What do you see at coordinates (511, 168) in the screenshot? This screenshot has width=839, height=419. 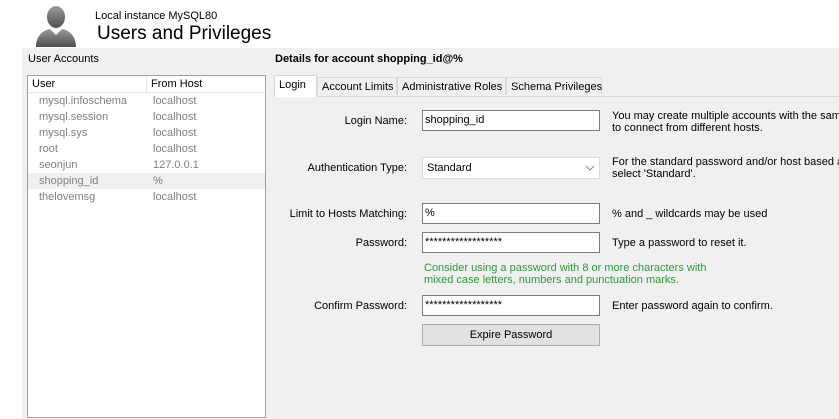 I see `auth-type-select: Standard` at bounding box center [511, 168].